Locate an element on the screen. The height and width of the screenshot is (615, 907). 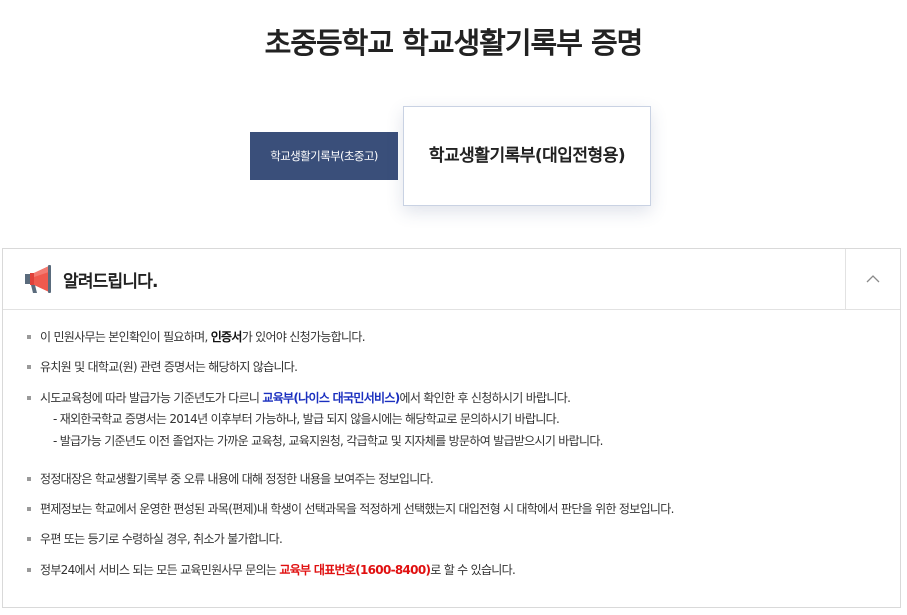
tab-record-admission: 학교생활기록부(대입전형용) is located at coordinates (527, 156).